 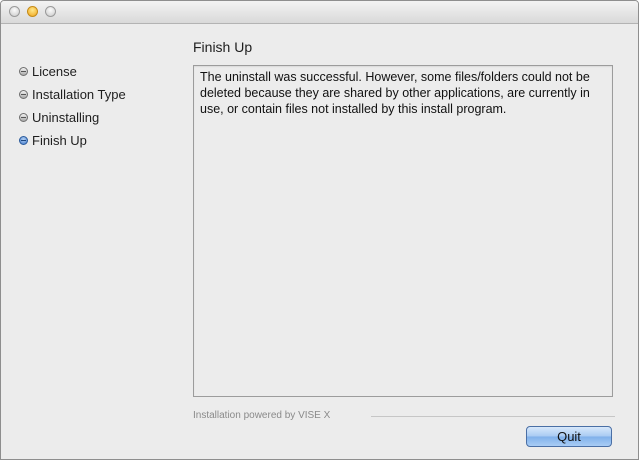 I want to click on close-window-button, so click(x=14, y=11).